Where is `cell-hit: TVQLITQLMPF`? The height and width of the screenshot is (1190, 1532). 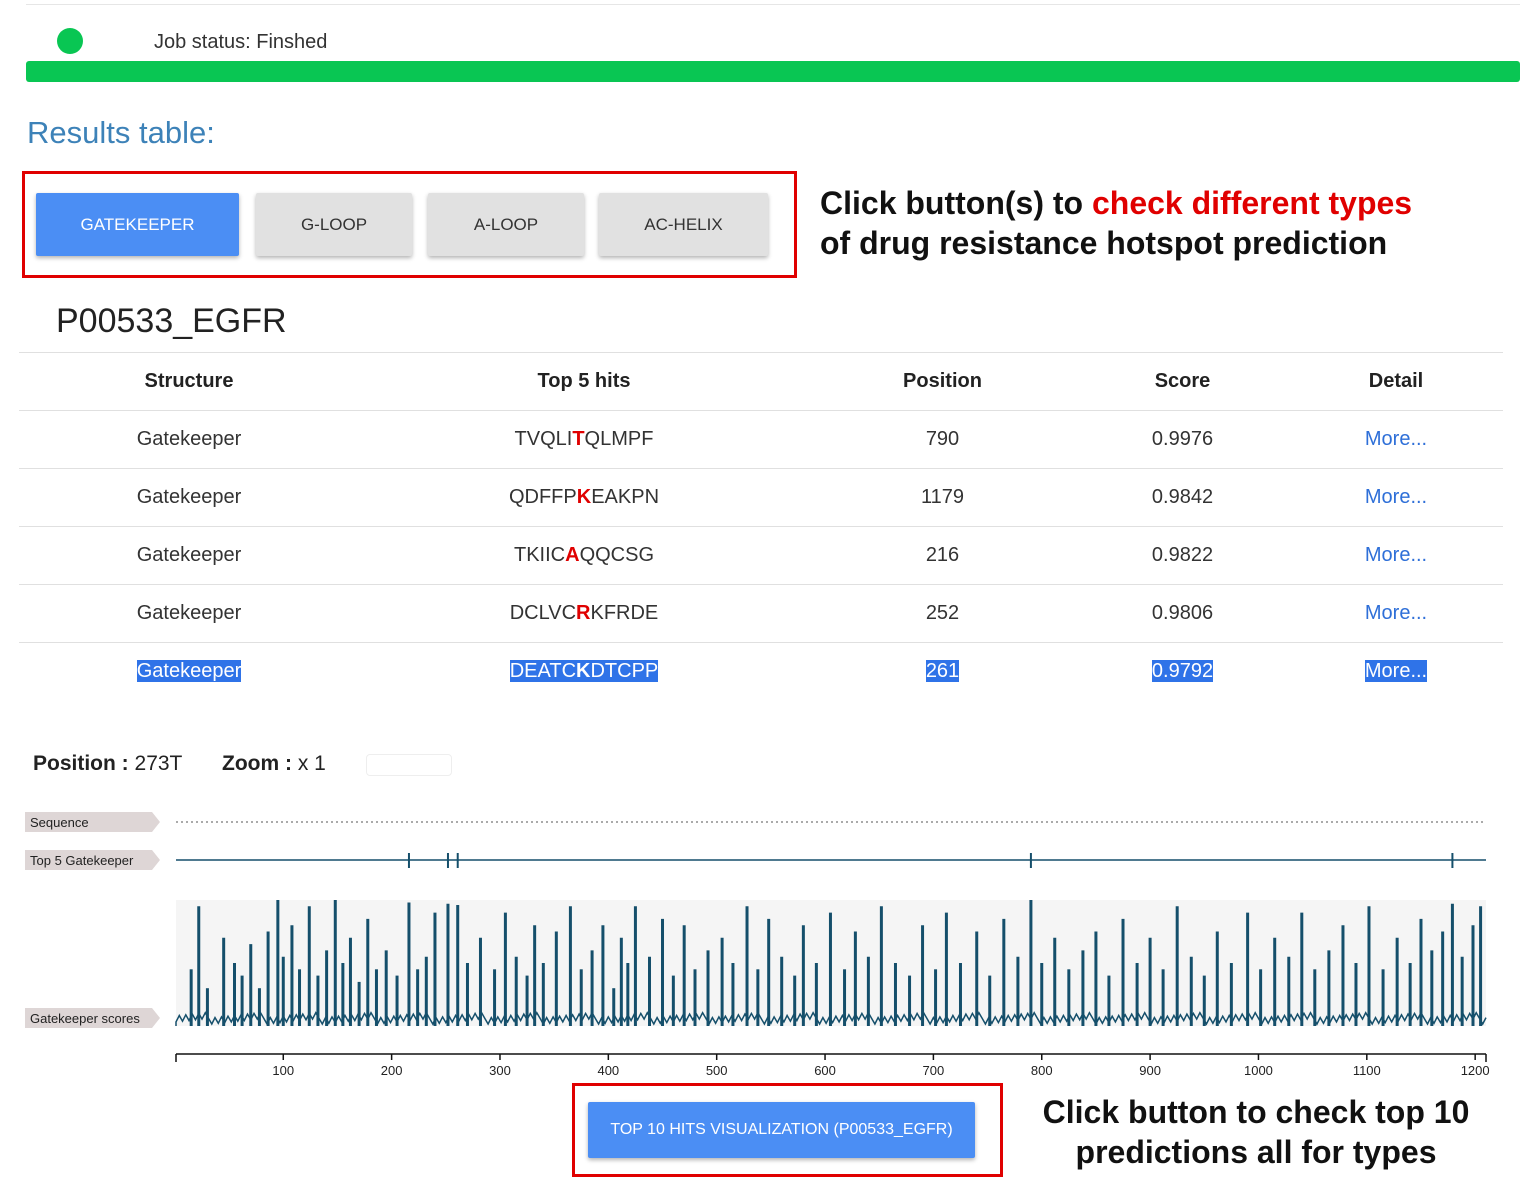 cell-hit: TVQLITQLMPF is located at coordinates (584, 439).